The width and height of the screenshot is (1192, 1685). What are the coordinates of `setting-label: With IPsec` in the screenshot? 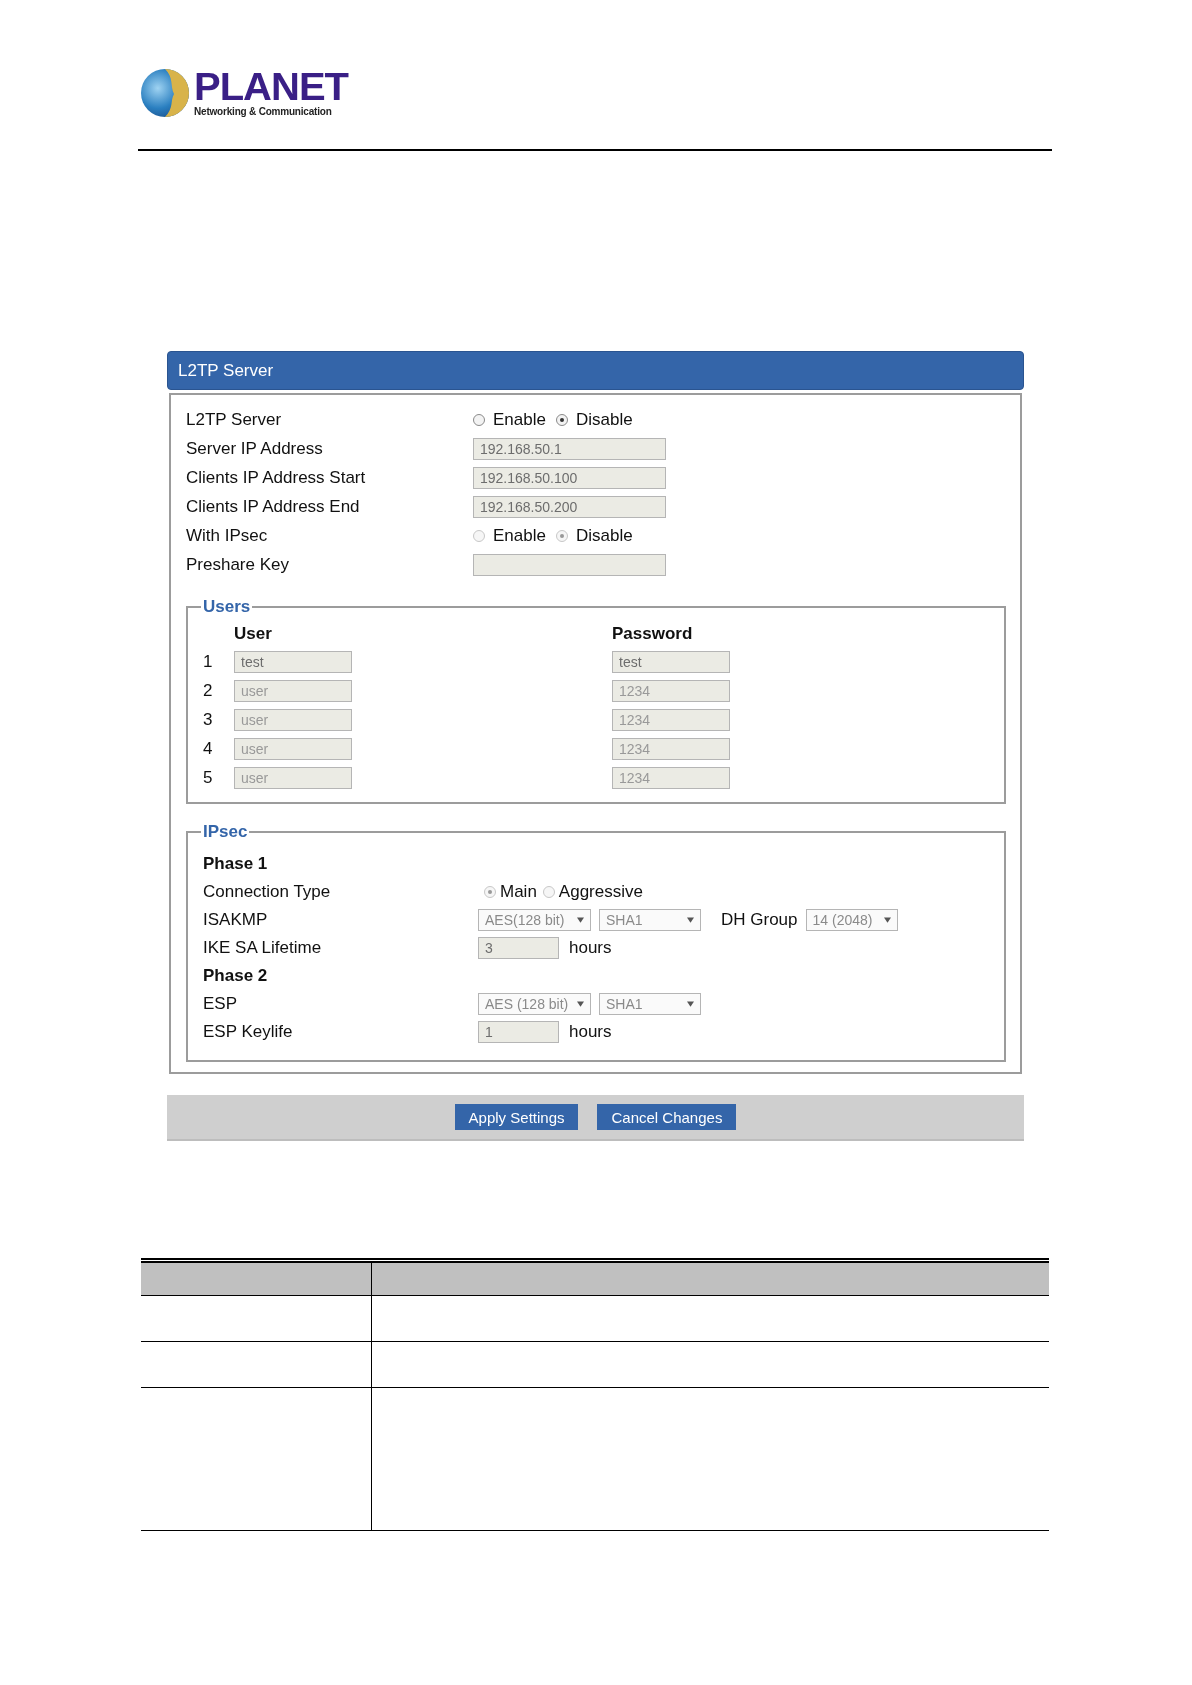 It's located at (227, 535).